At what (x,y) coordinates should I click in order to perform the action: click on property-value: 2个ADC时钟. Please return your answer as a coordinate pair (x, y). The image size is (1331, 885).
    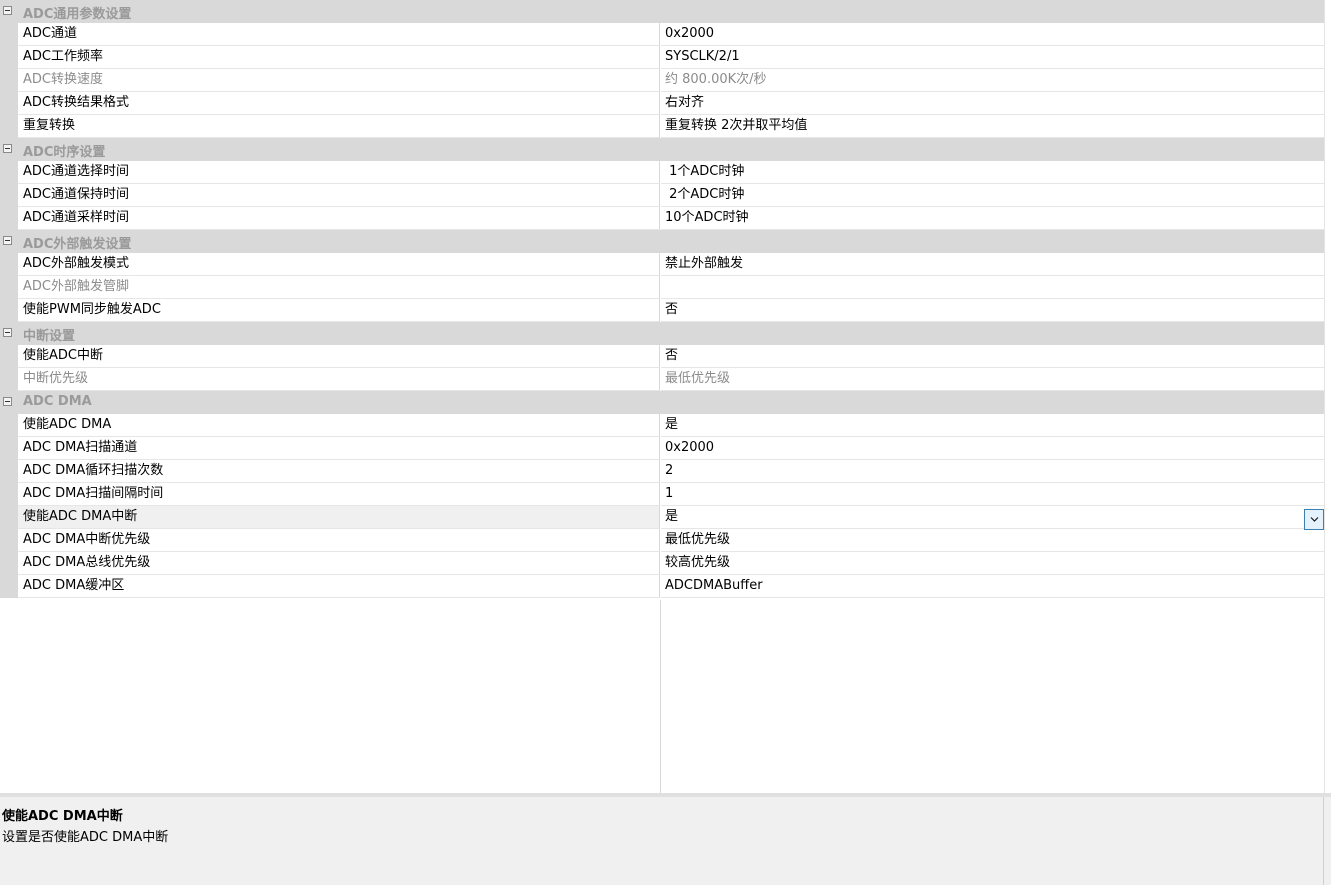
    Looking at the image, I should click on (992, 195).